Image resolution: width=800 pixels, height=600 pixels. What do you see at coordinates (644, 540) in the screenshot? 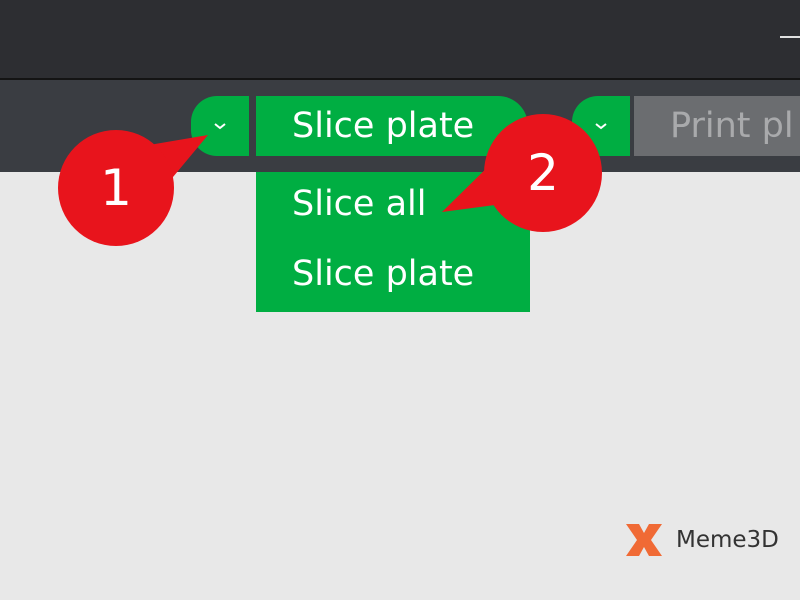
I see `meme3d-logo-icon` at bounding box center [644, 540].